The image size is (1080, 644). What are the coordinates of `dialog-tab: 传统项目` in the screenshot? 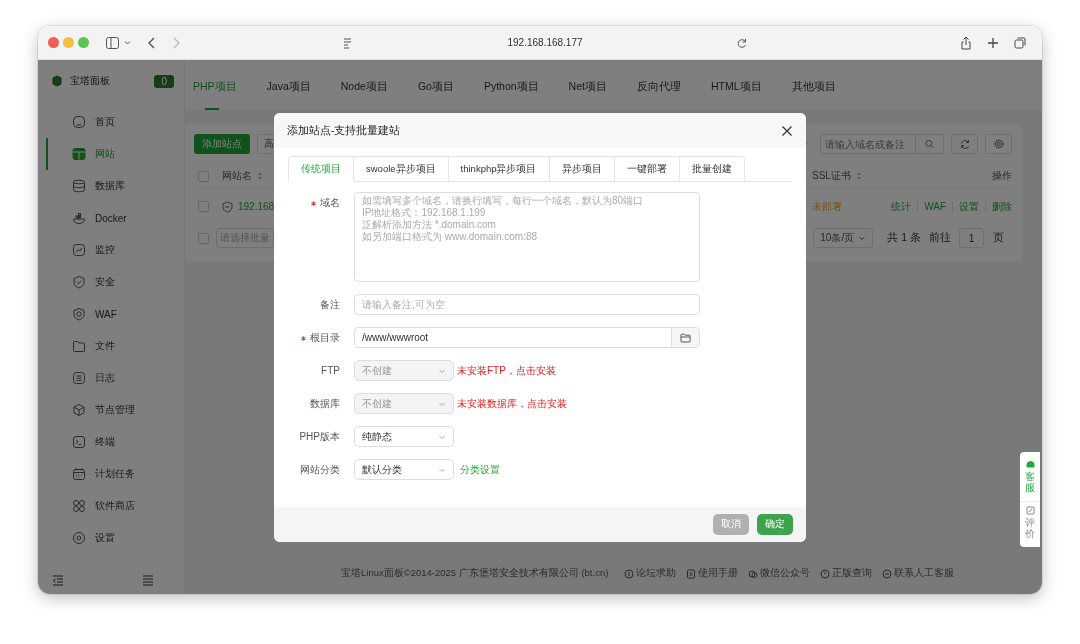 It's located at (321, 169).